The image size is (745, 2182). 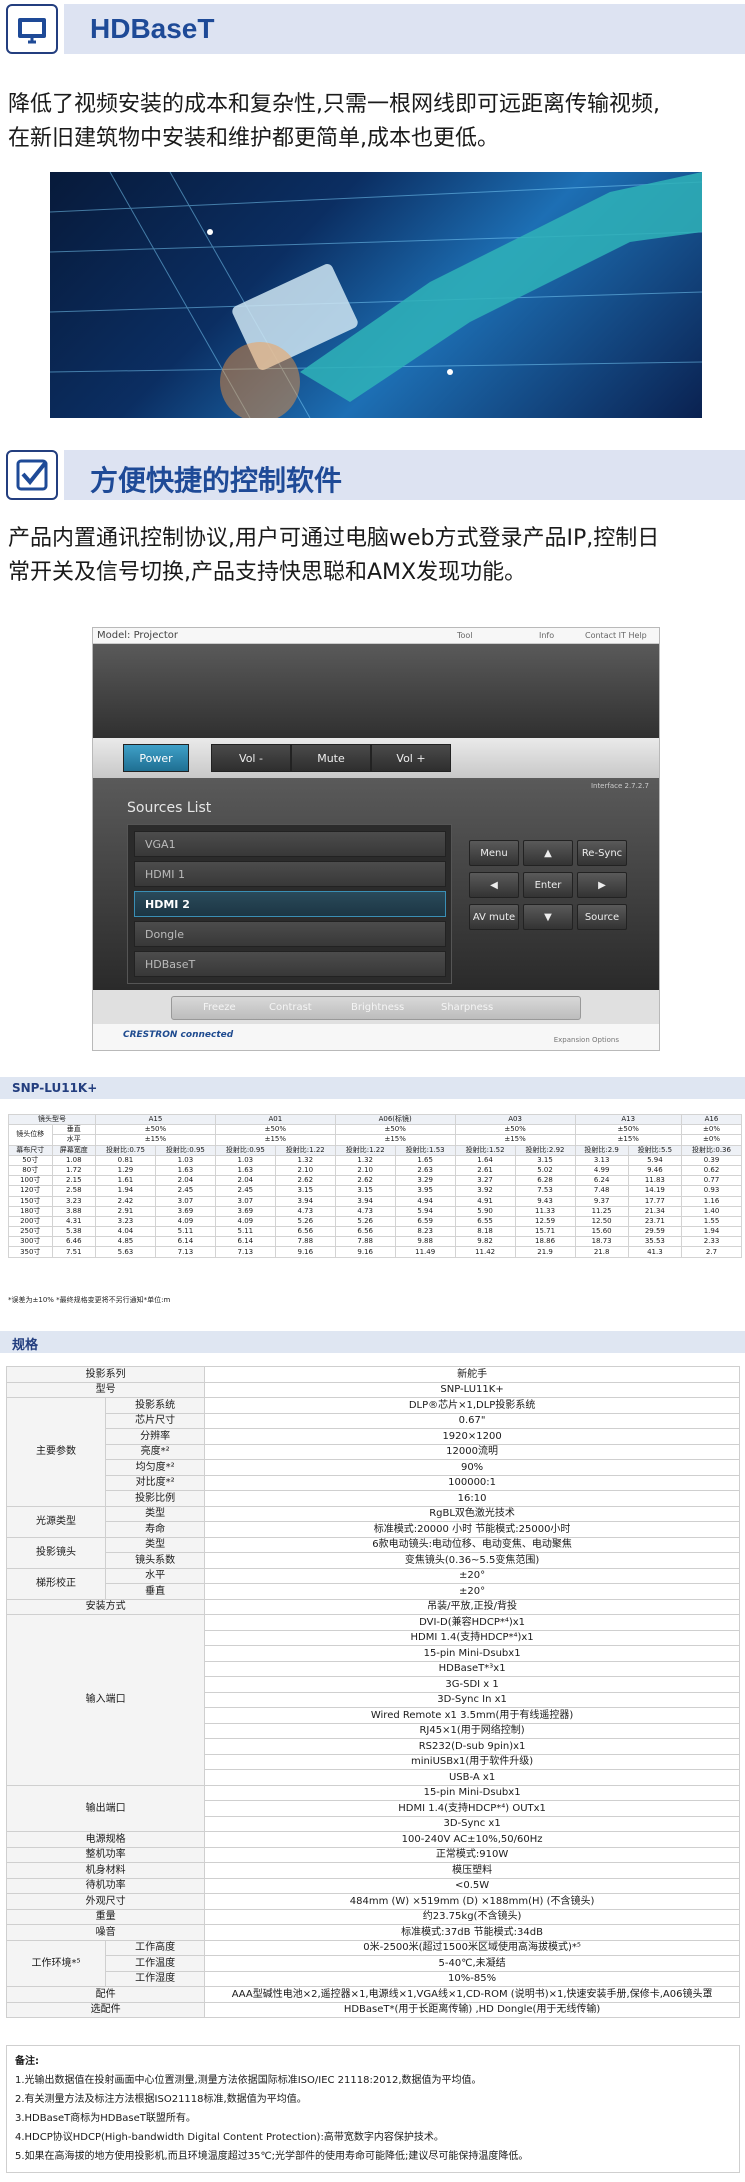 I want to click on section-title: HDBaseT, so click(x=152, y=28).